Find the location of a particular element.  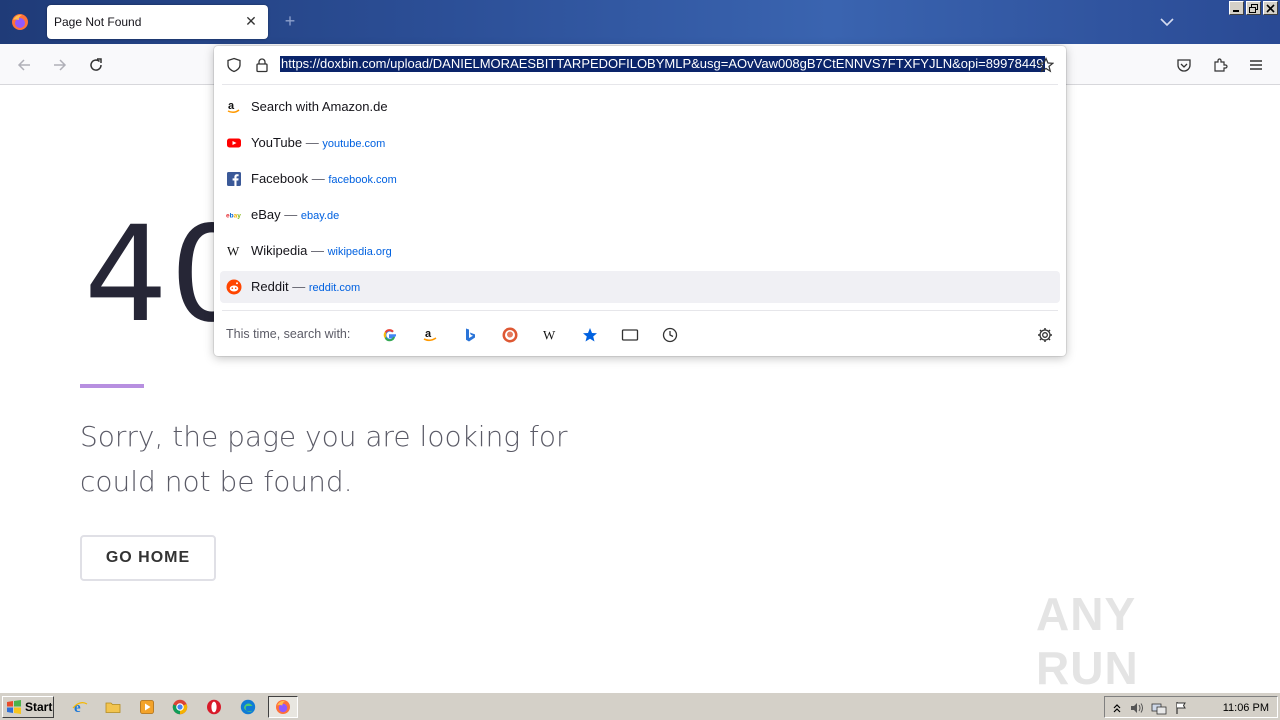

start-label: Start is located at coordinates (39, 707).